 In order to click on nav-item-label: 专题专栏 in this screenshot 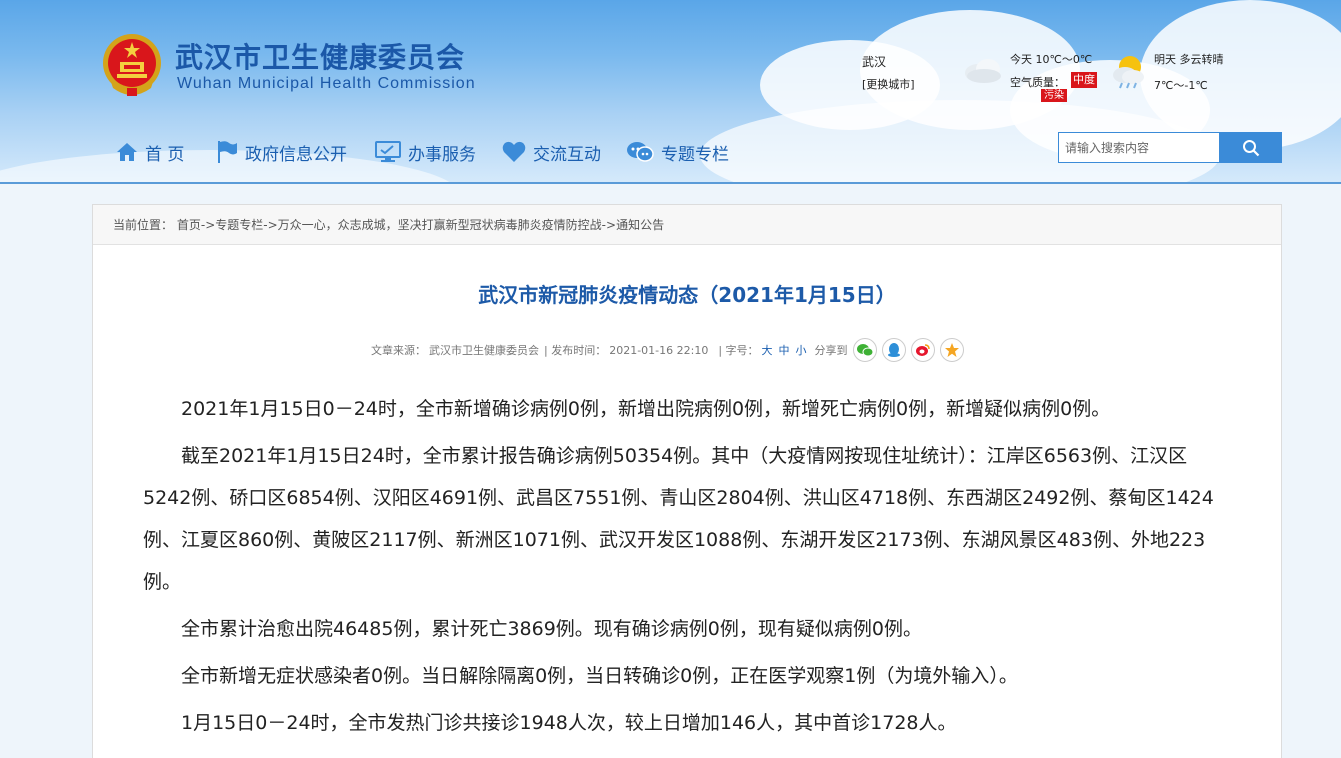, I will do `click(695, 154)`.